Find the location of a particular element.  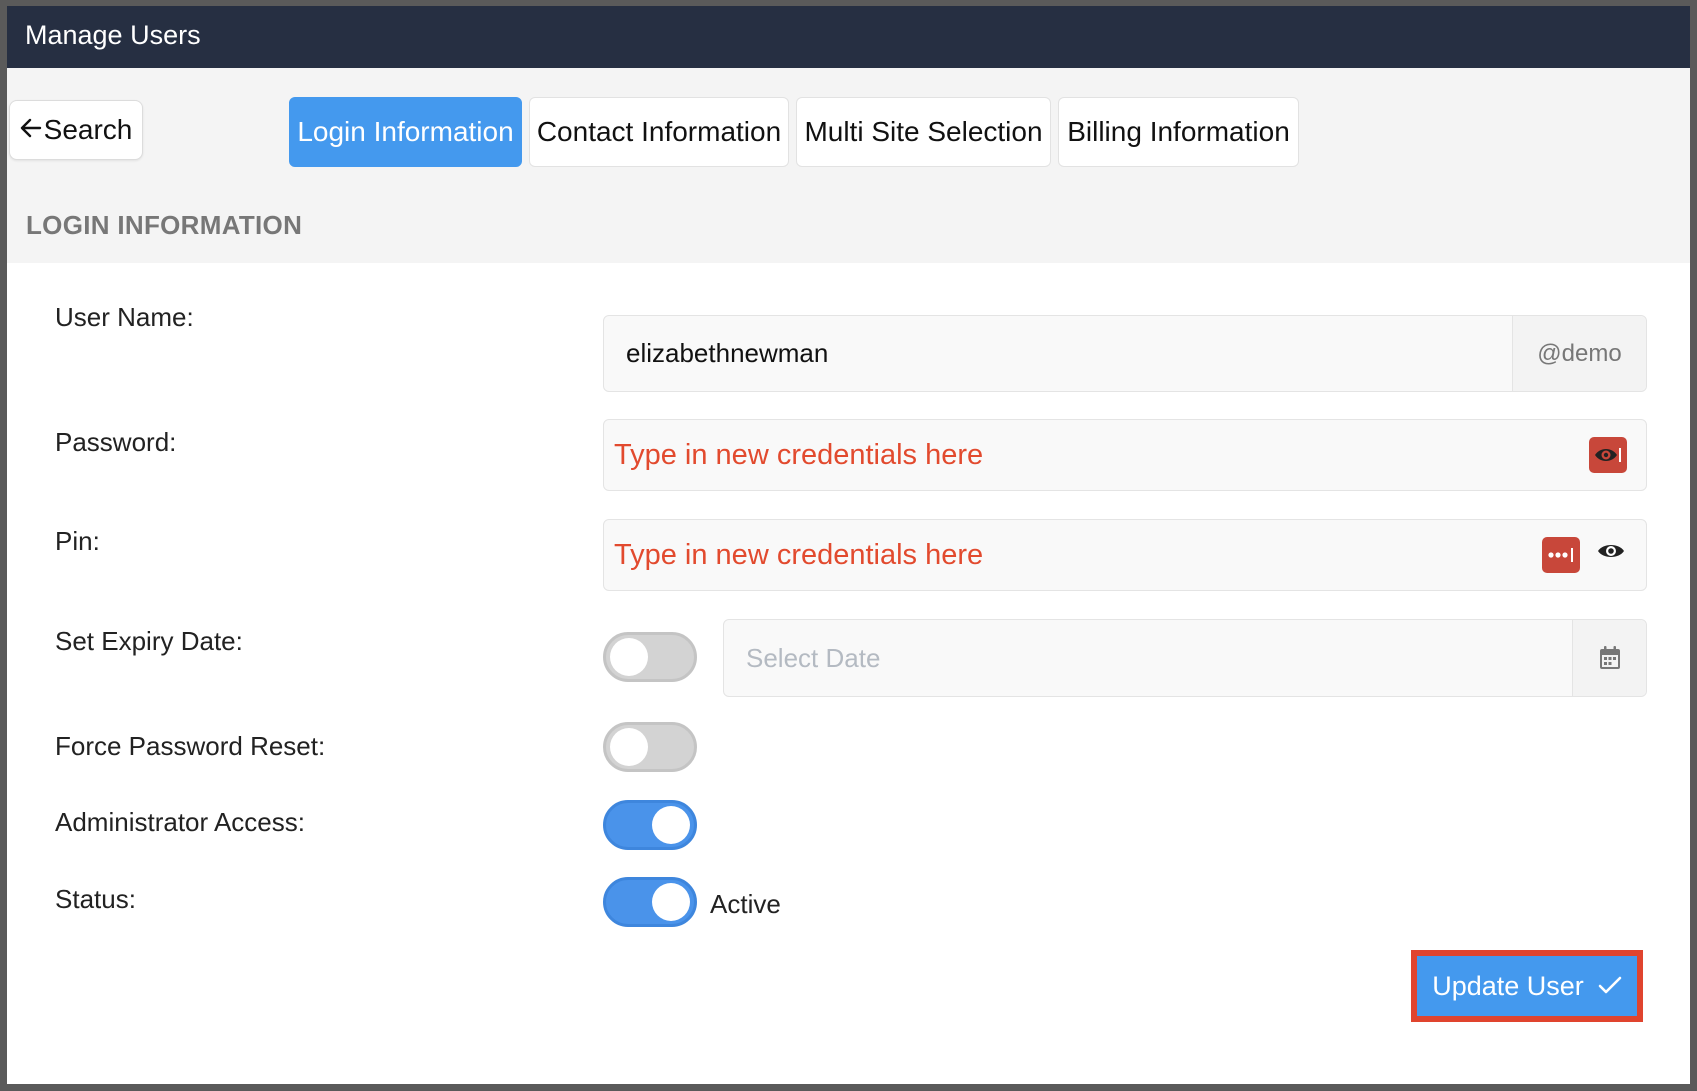

tab-label: Billing Information is located at coordinates (1178, 131).